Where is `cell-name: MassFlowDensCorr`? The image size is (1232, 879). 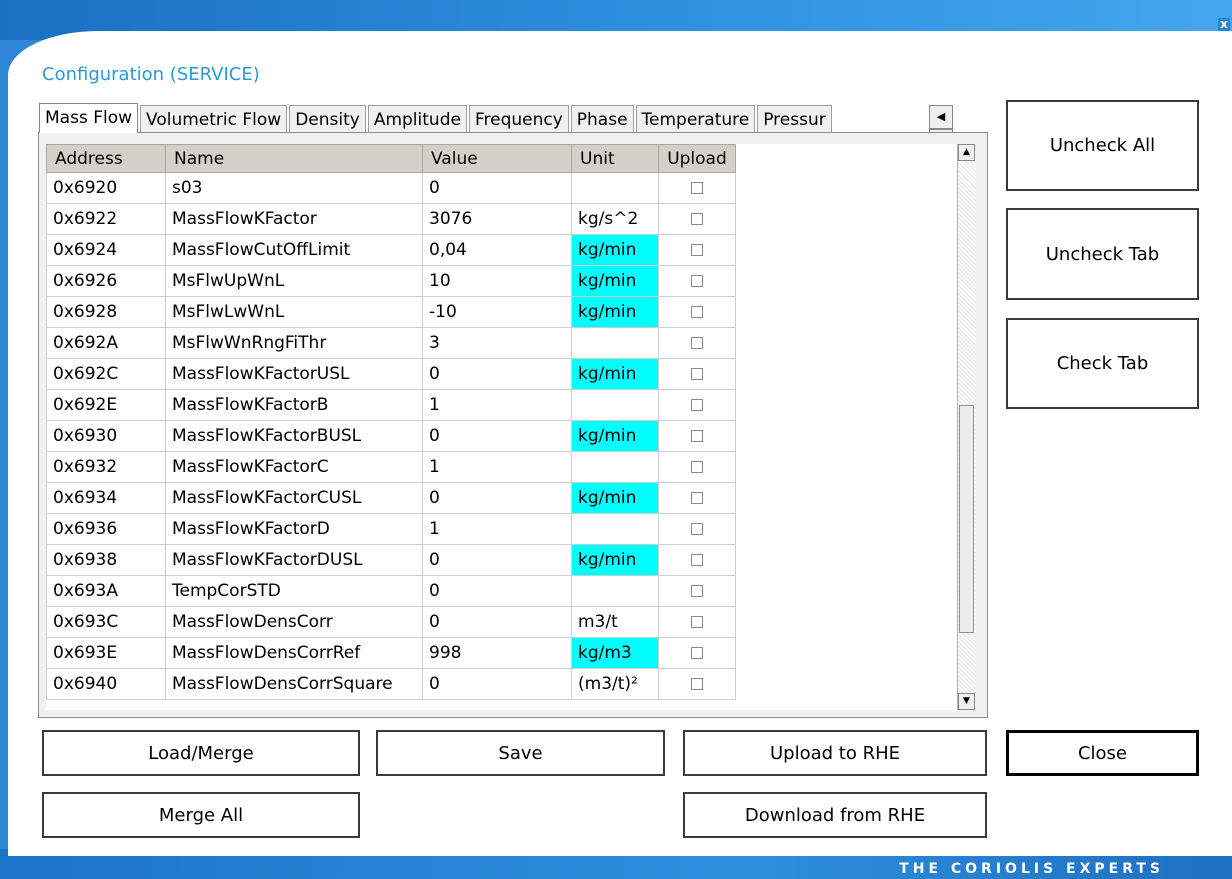 cell-name: MassFlowDensCorr is located at coordinates (294, 622).